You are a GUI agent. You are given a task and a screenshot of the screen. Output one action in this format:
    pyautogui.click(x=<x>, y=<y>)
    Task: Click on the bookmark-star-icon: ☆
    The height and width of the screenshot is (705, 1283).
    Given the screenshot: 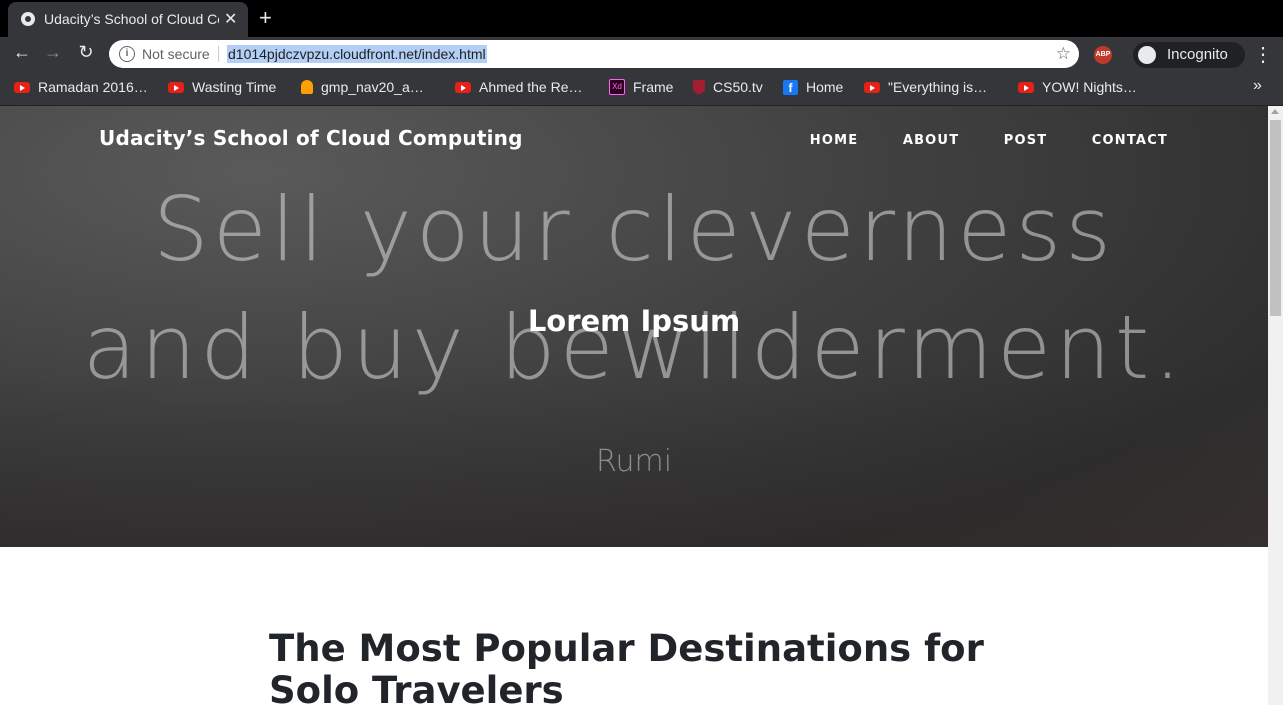 What is the action you would take?
    pyautogui.click(x=1063, y=54)
    